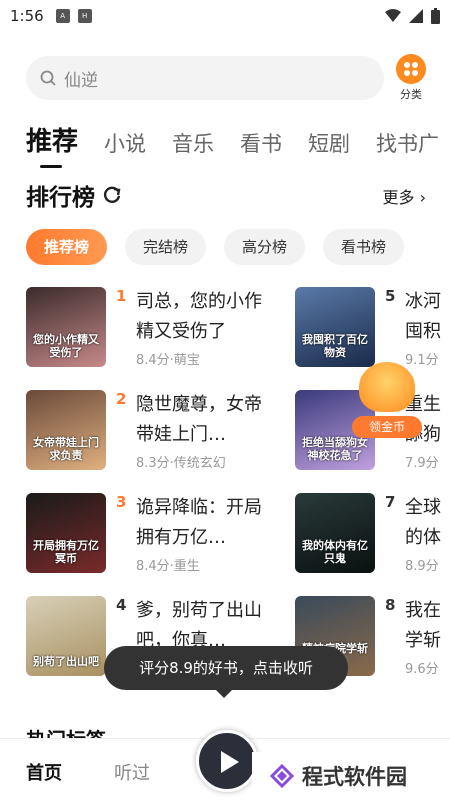  I want to click on book-rank: 2, so click(121, 399).